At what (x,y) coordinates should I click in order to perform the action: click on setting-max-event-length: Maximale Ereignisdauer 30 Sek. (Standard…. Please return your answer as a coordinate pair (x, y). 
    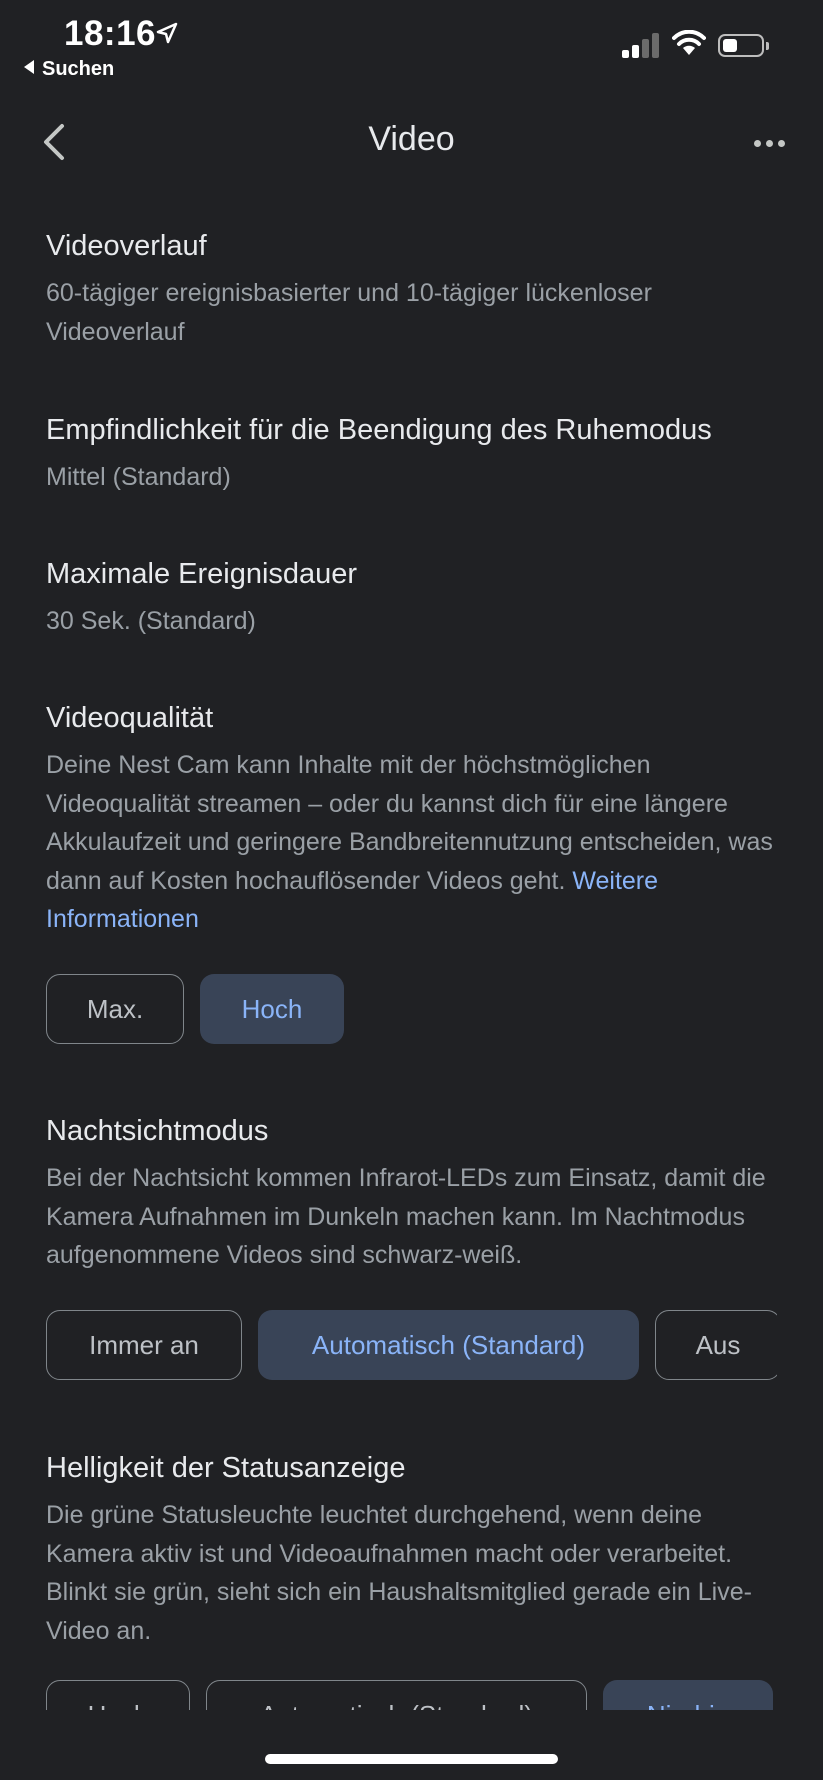
    Looking at the image, I should click on (416, 597).